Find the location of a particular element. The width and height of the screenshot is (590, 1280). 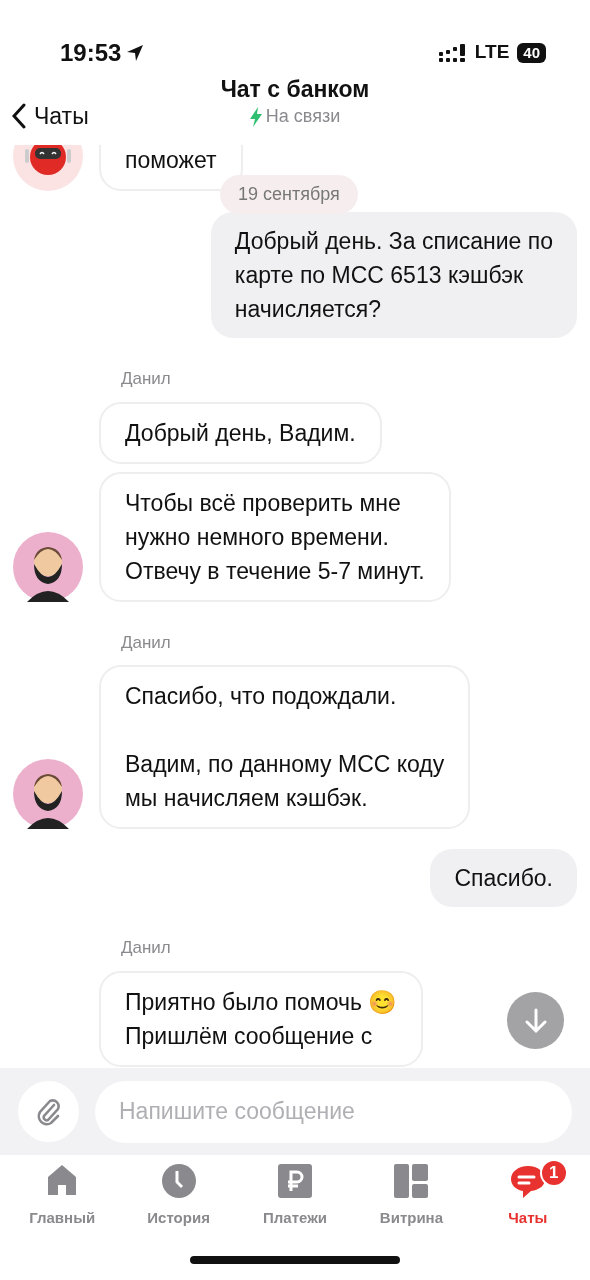

online-status: На связи is located at coordinates (303, 116).